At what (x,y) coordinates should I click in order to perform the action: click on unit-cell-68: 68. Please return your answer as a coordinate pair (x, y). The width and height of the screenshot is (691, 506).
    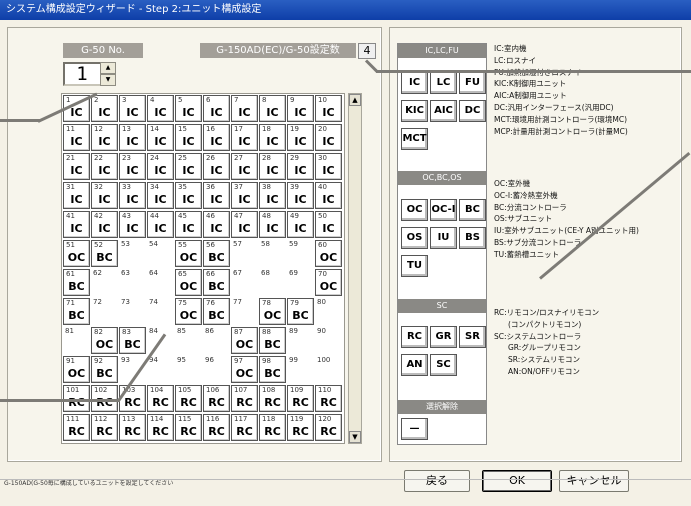
    Looking at the image, I should click on (272, 282).